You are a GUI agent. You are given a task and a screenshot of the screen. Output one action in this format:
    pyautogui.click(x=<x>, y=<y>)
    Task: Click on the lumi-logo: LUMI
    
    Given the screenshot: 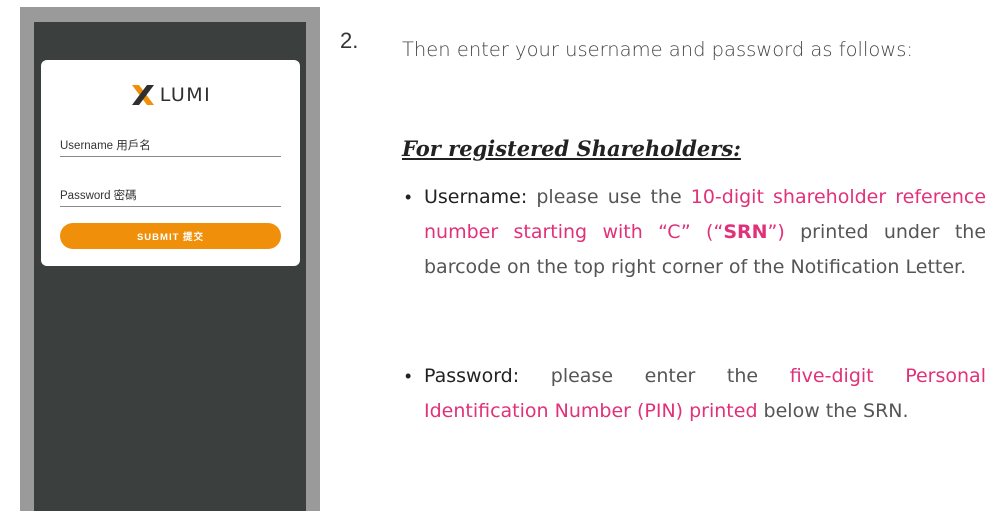 What is the action you would take?
    pyautogui.click(x=170, y=95)
    